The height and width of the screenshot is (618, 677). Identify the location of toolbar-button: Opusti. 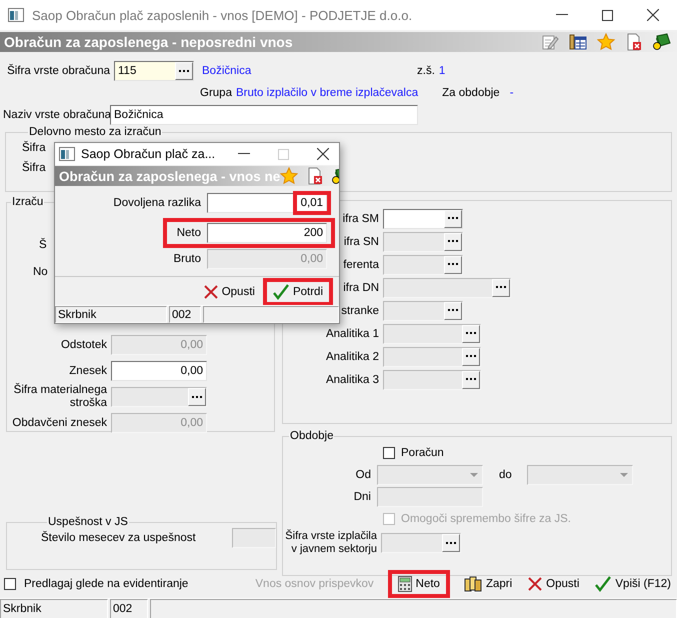
(554, 584).